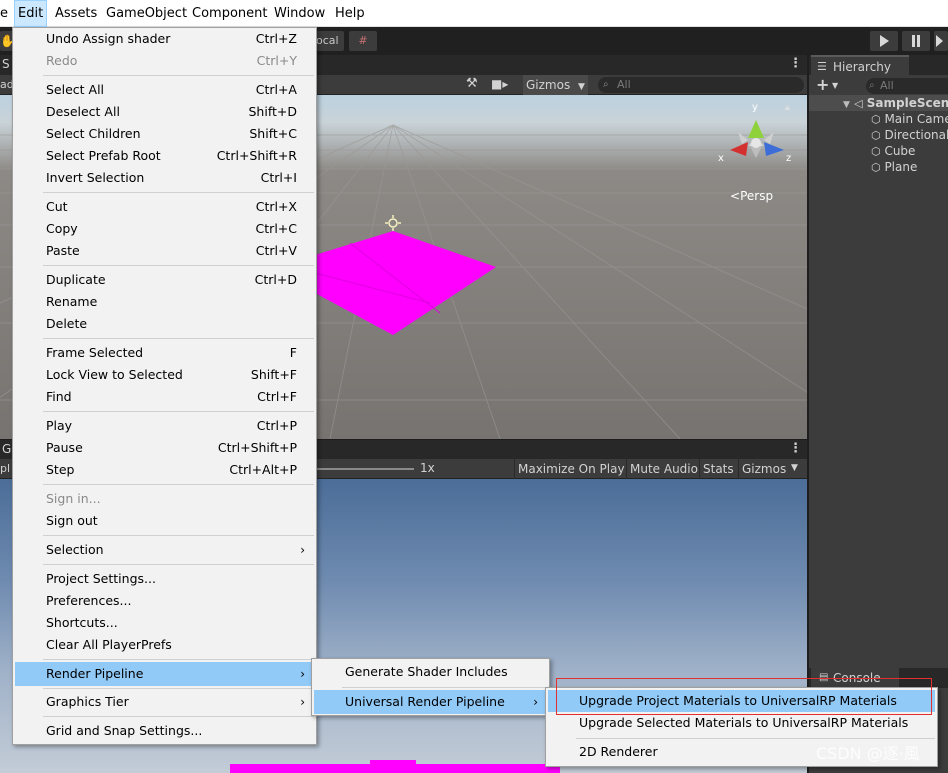 This screenshot has height=773, width=948. I want to click on menu-item-step: Step Ctrl+Alt+P, so click(164, 470).